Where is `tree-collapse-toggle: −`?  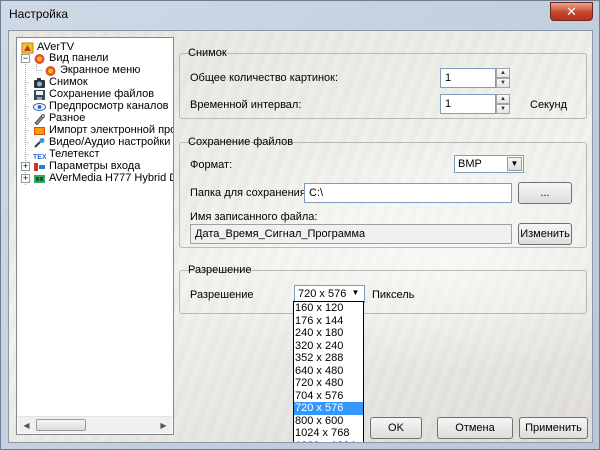 tree-collapse-toggle: − is located at coordinates (25, 58).